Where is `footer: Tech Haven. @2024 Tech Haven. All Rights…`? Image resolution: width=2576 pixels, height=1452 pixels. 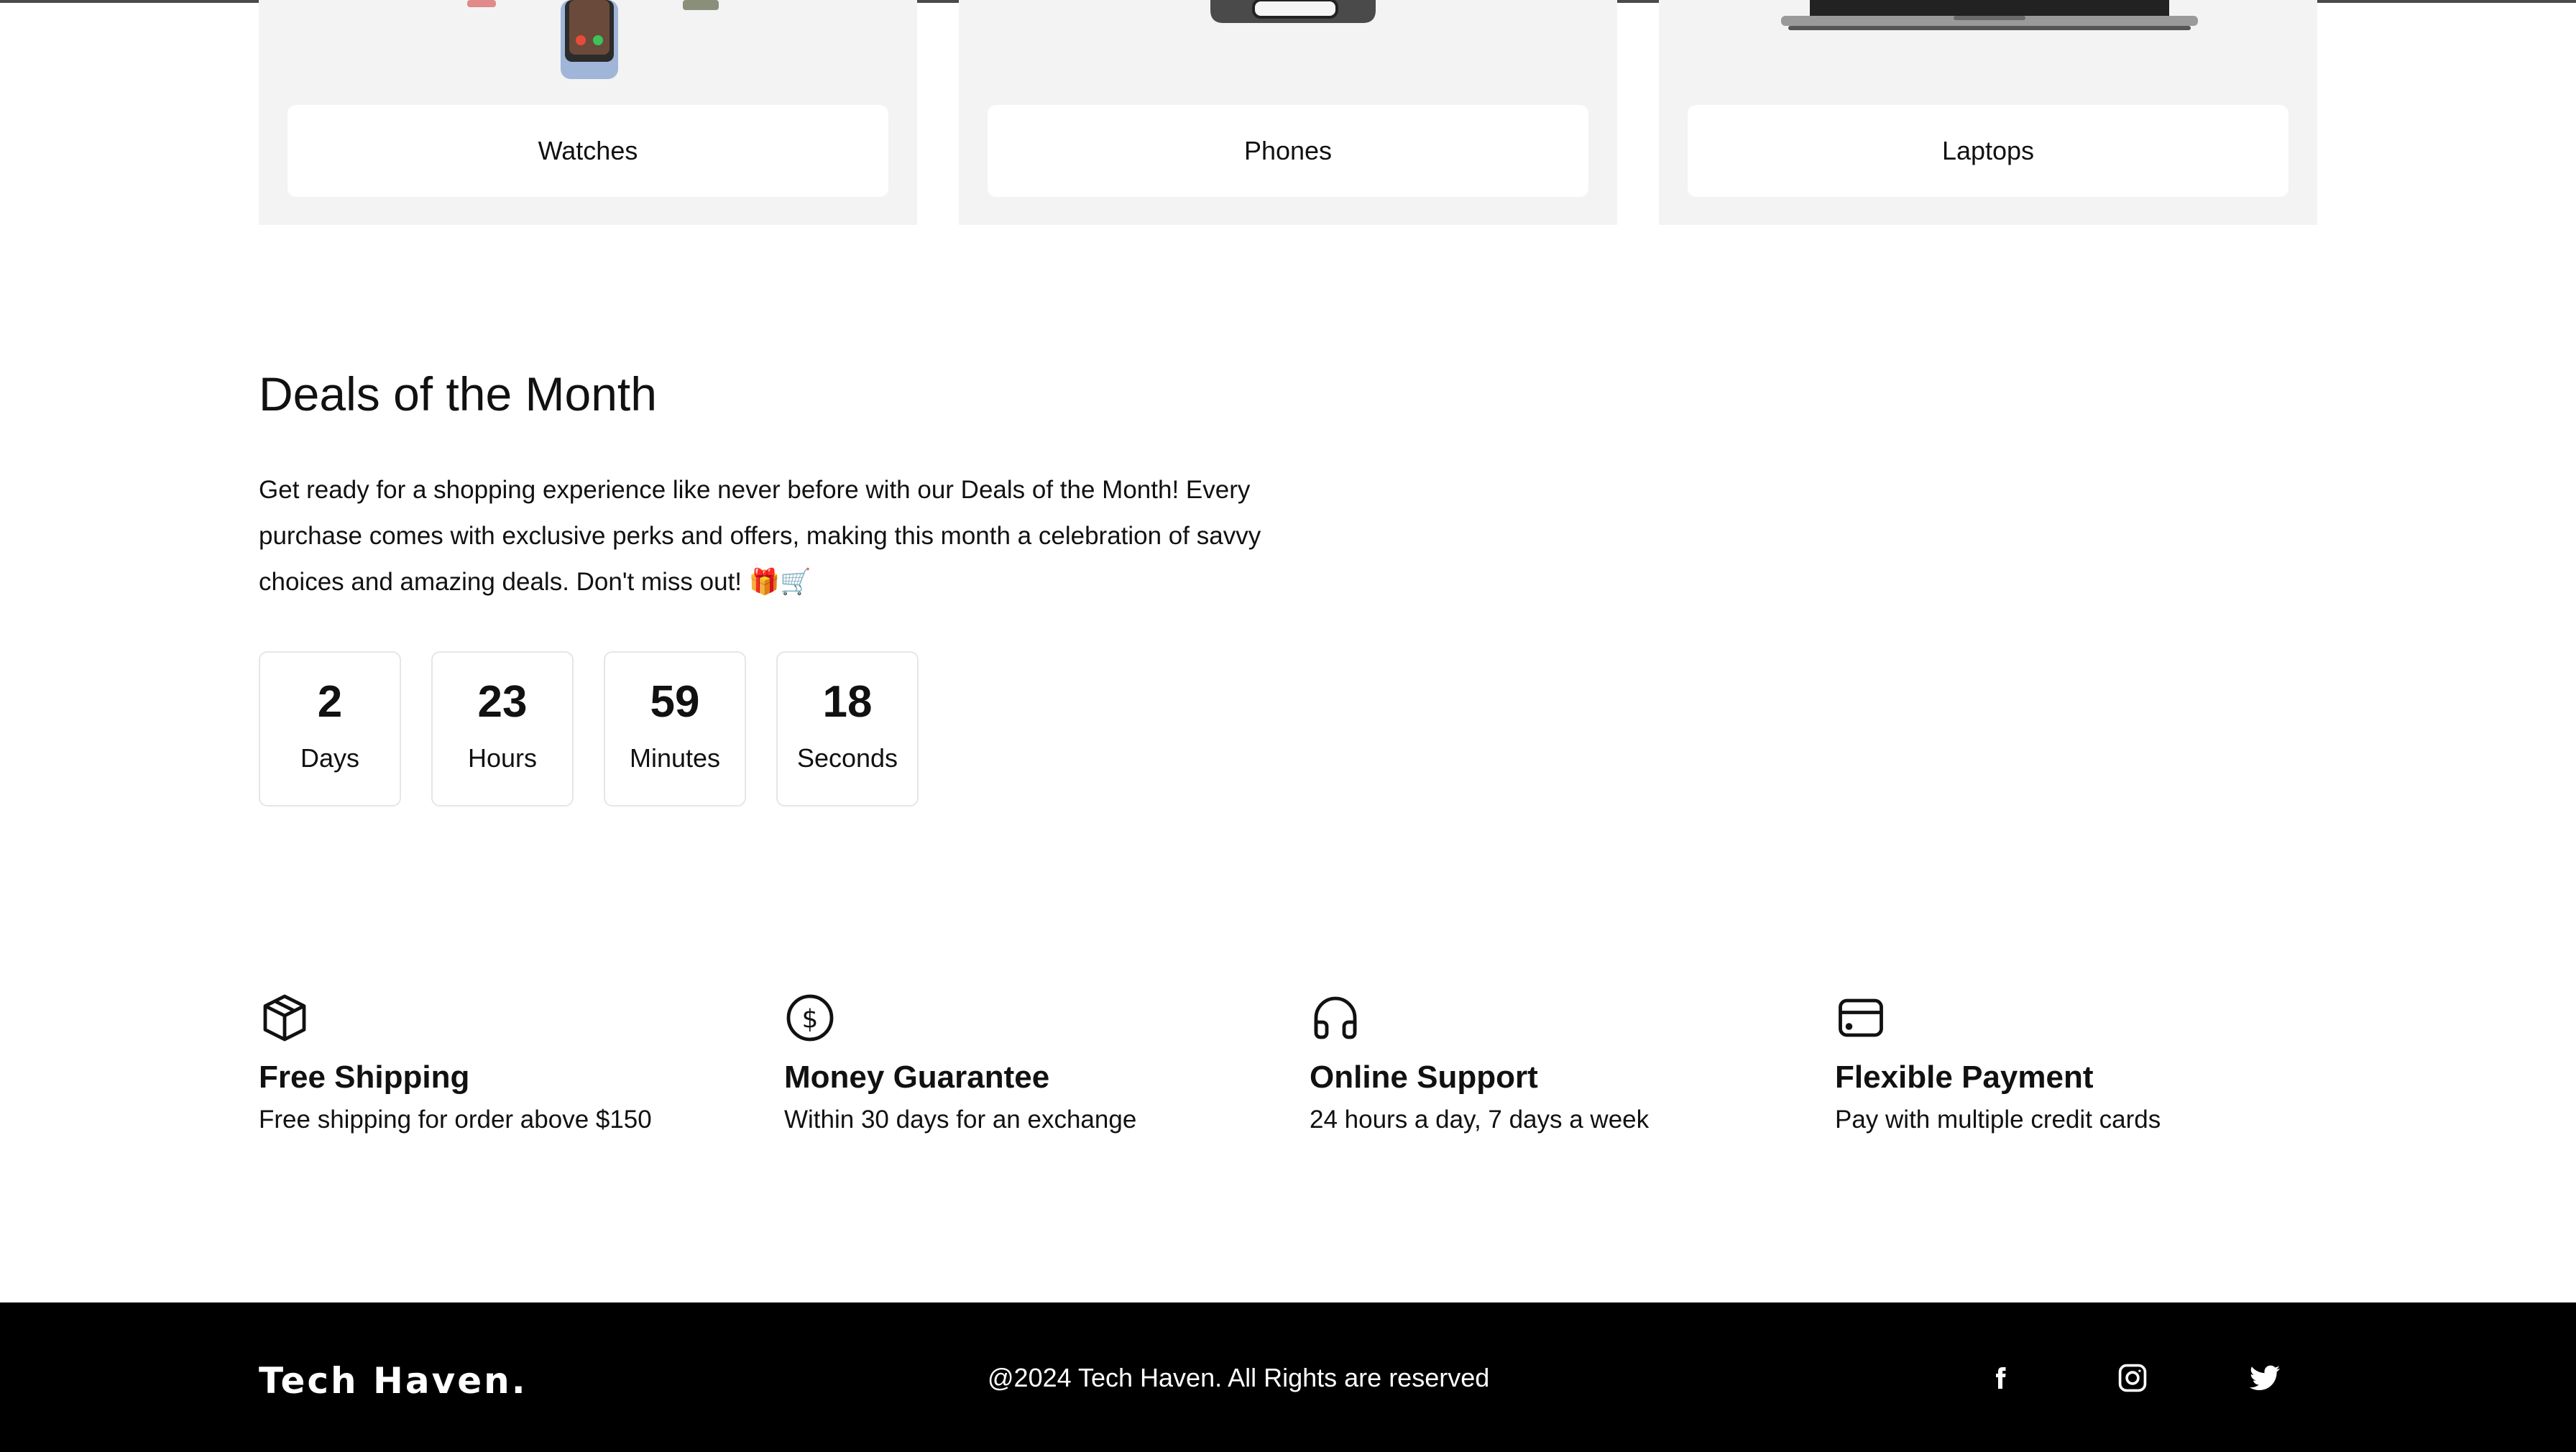 footer: Tech Haven. @2024 Tech Haven. All Rights… is located at coordinates (1288, 1377).